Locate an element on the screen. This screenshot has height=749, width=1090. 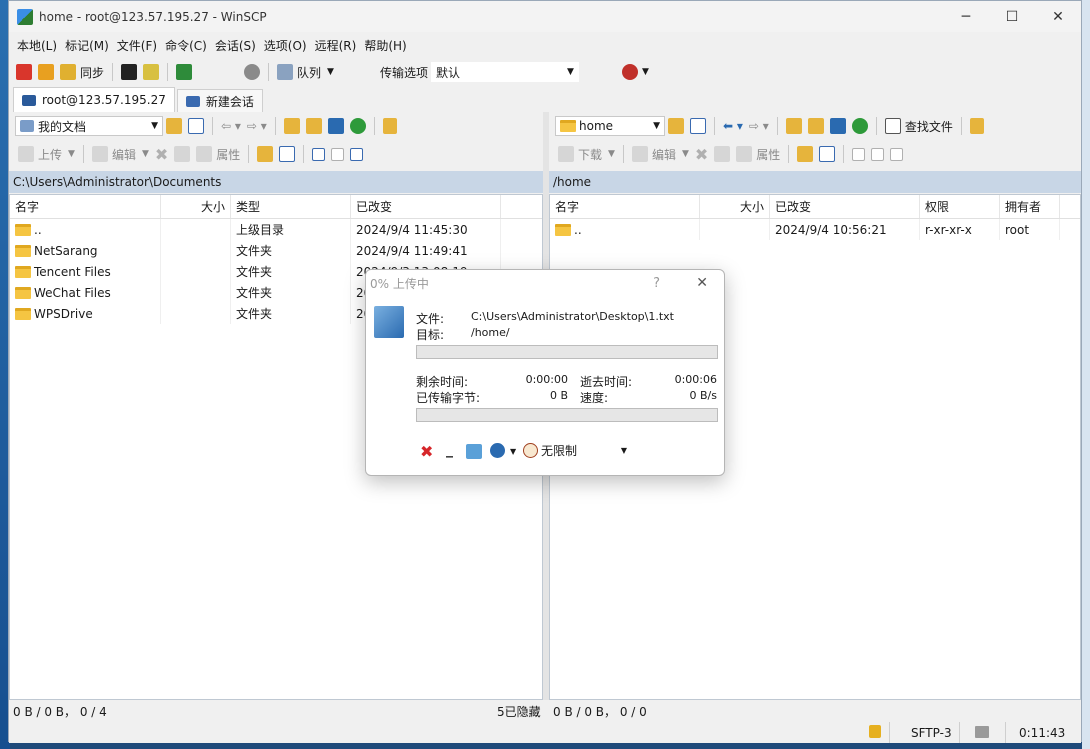
remote-filter-select-button is located at coordinates (896, 154).